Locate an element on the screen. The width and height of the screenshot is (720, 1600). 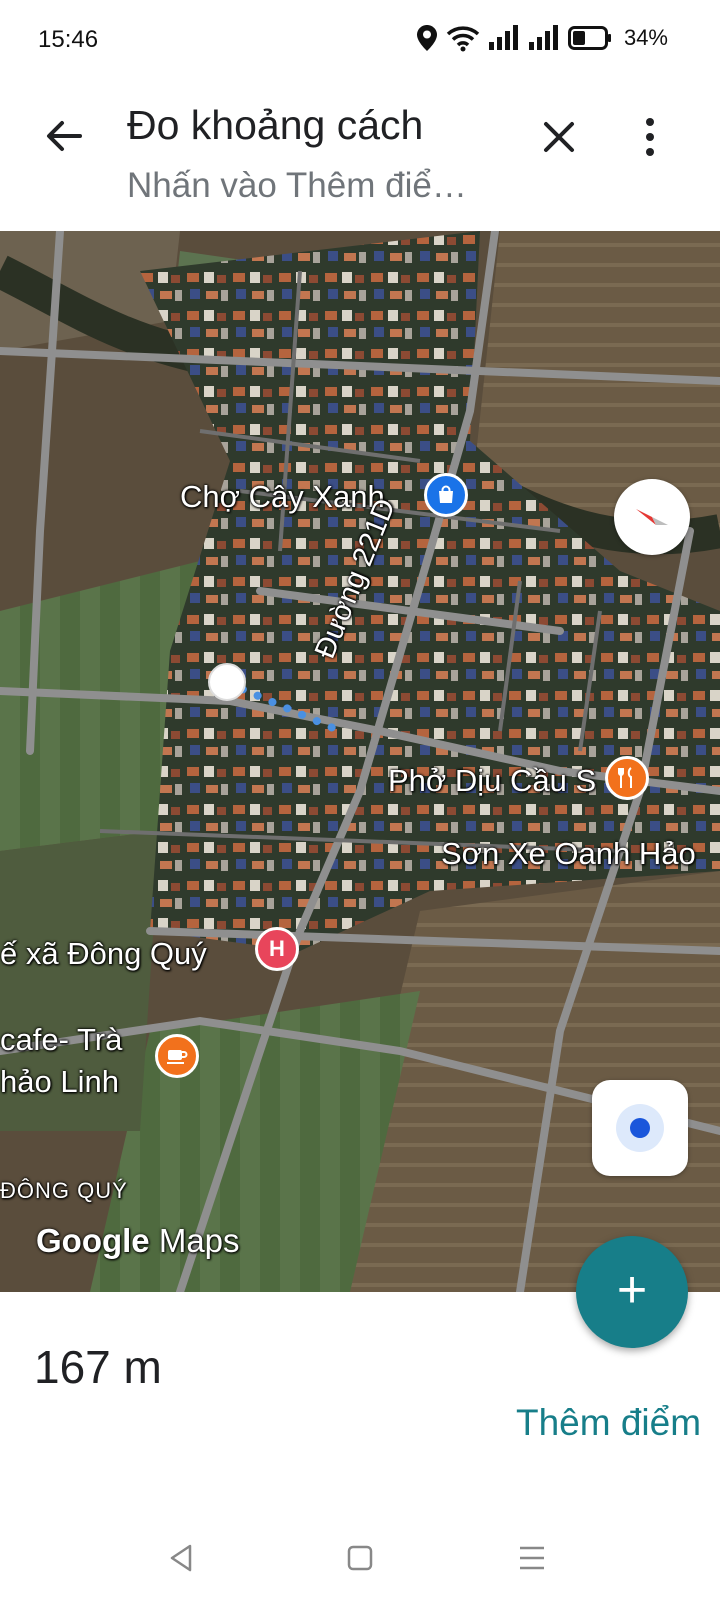
compass-button is located at coordinates (652, 517).